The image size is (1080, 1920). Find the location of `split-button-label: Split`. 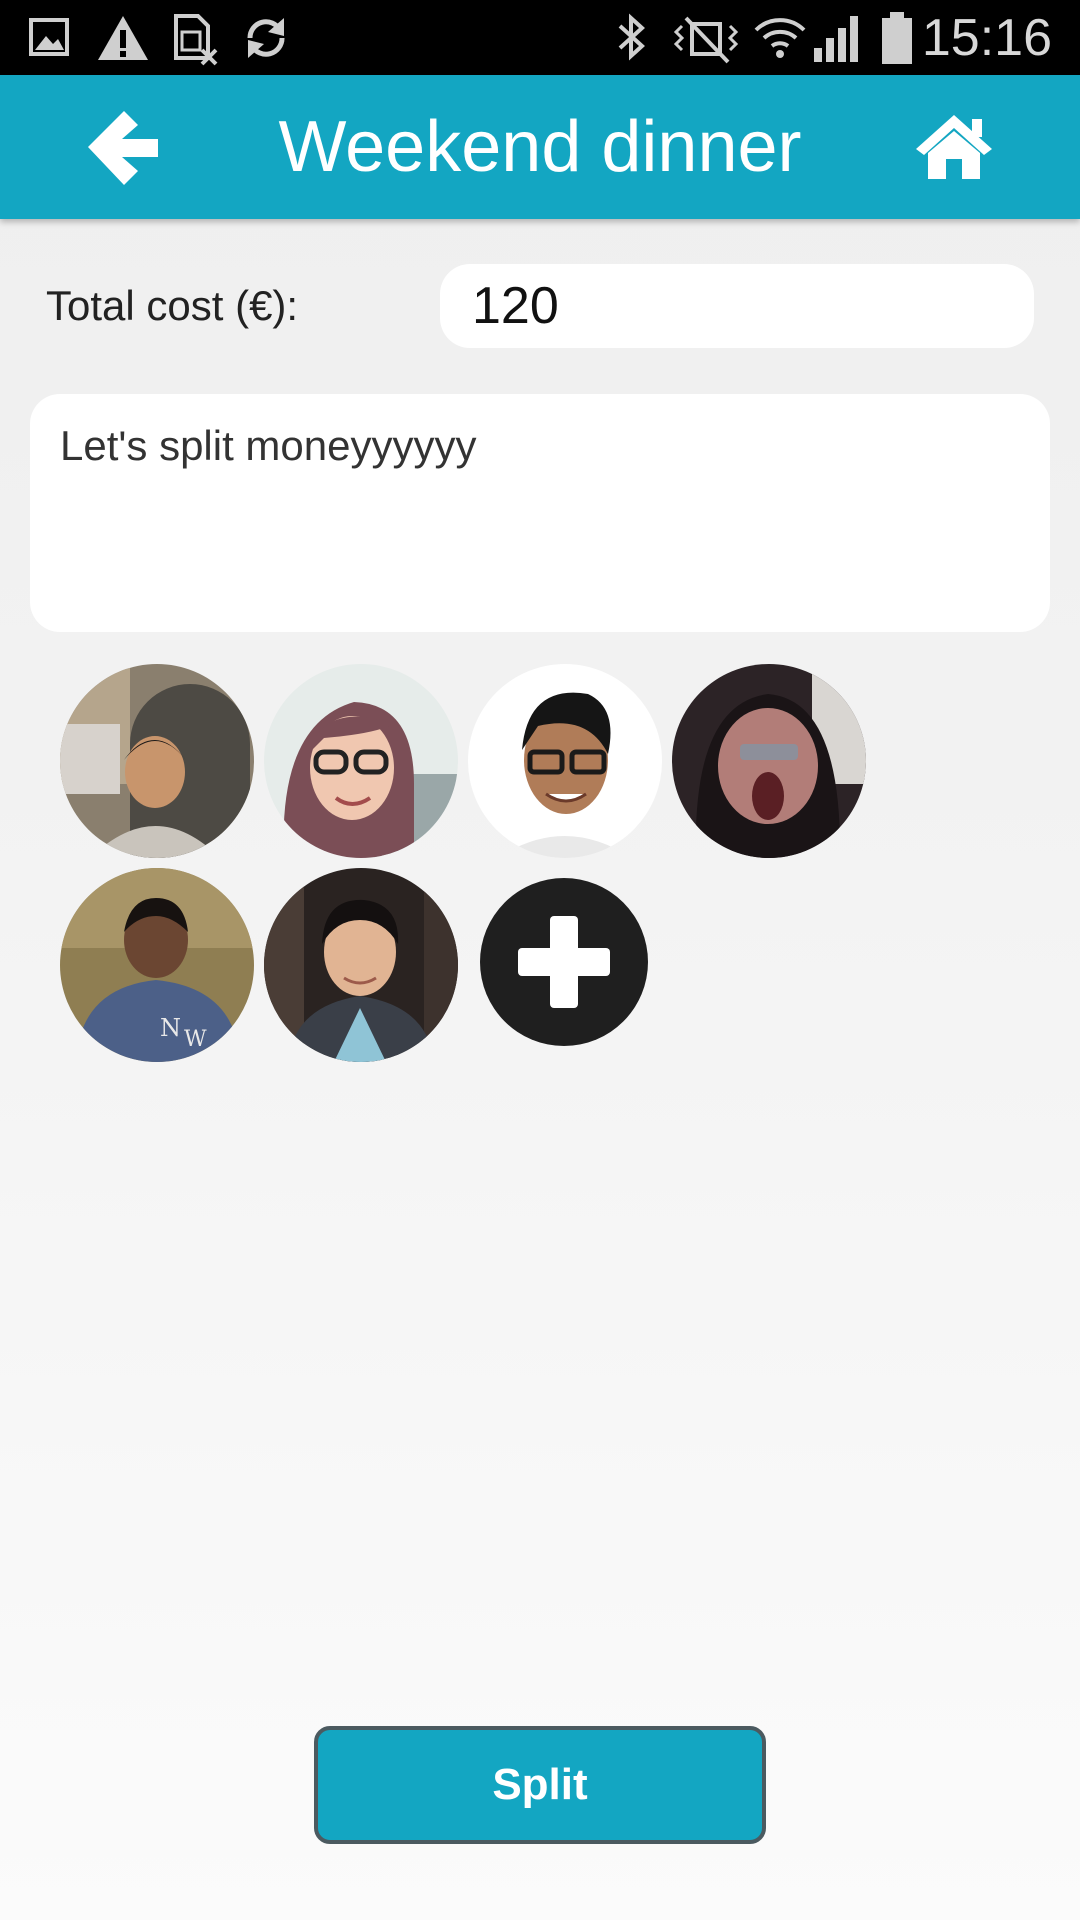

split-button-label: Split is located at coordinates (540, 1784).